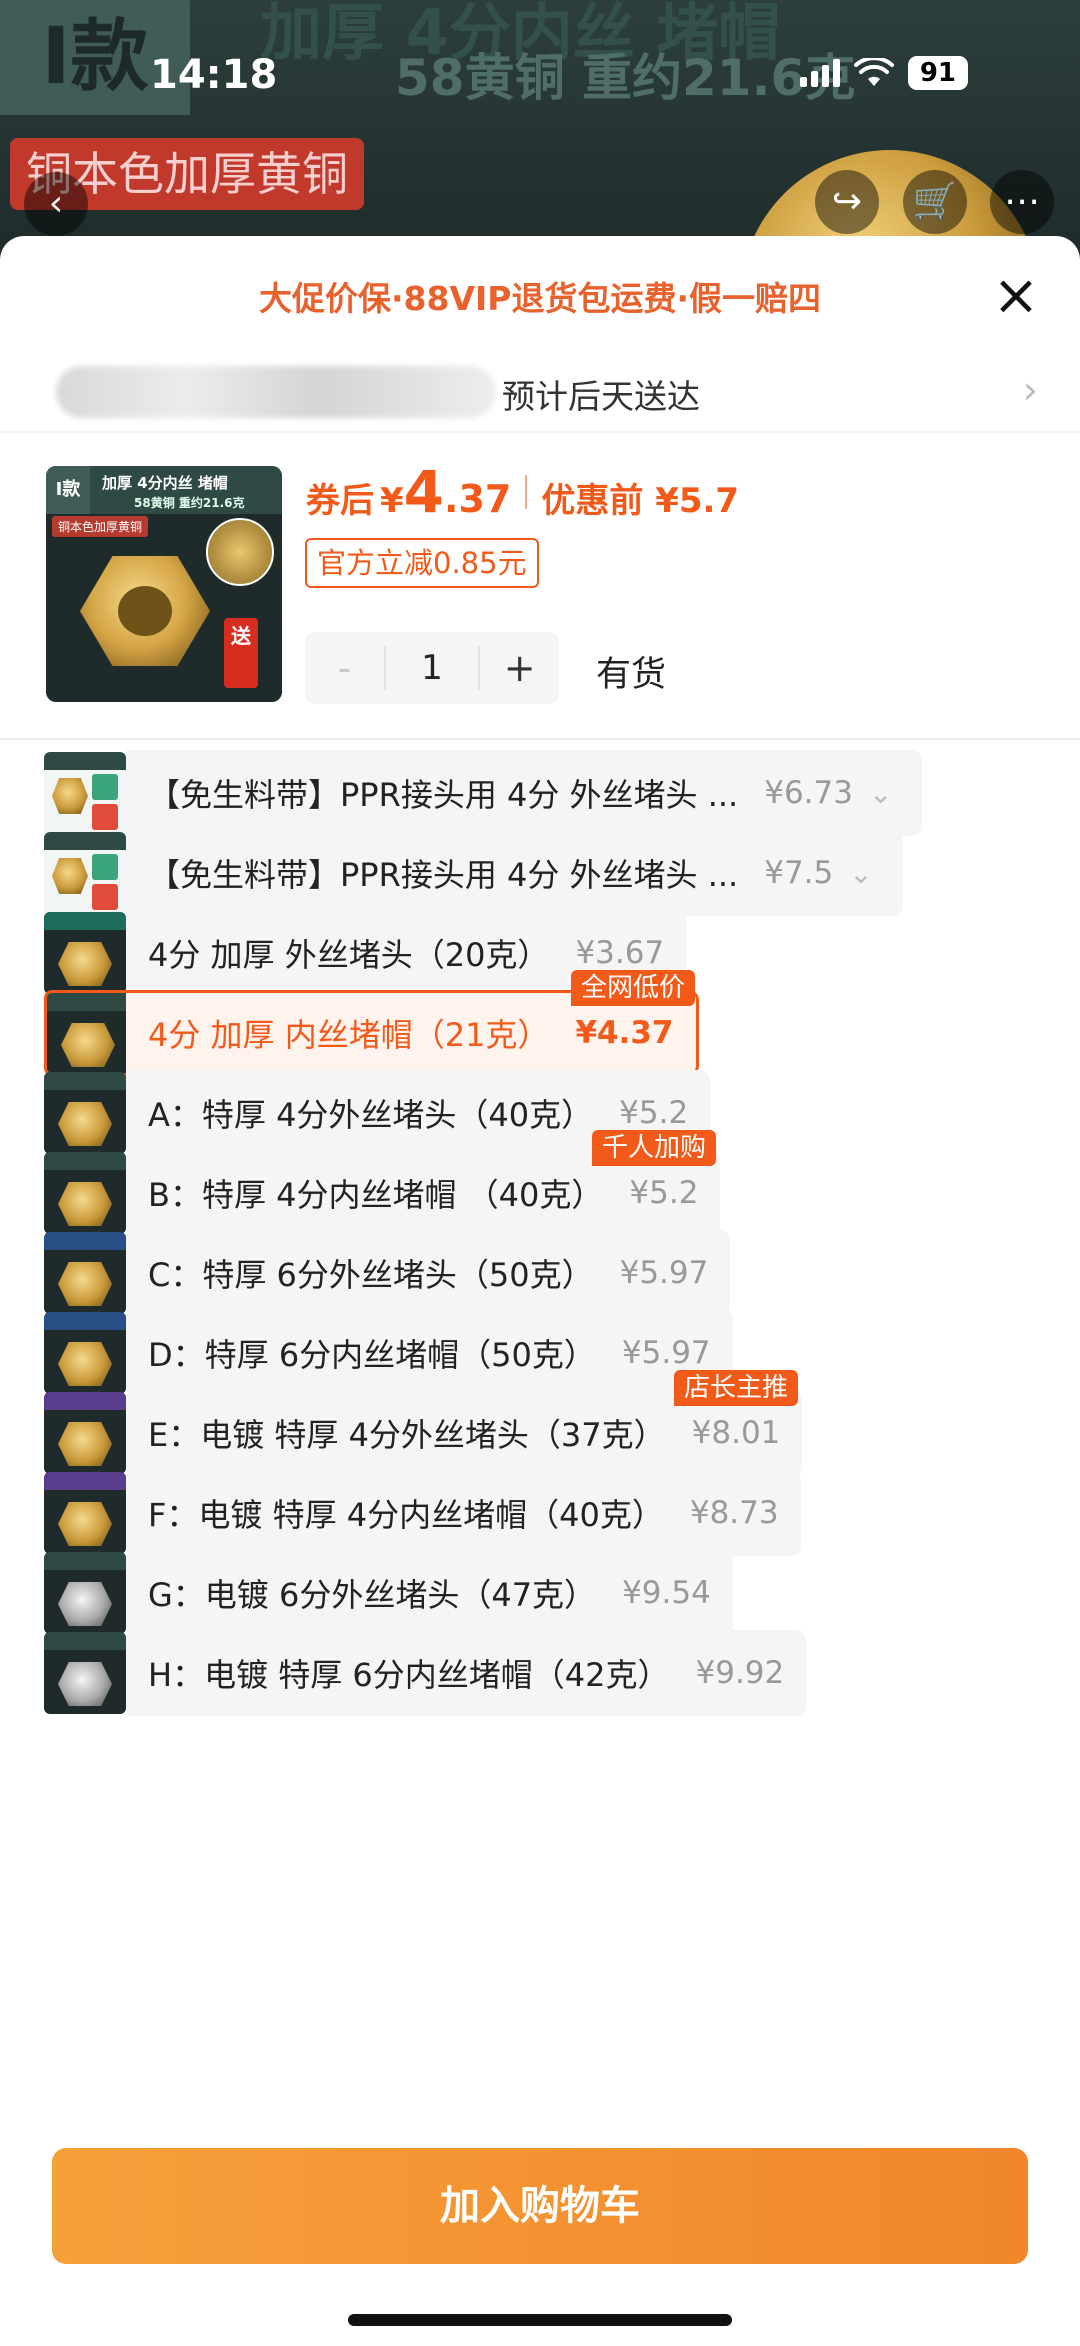 The image size is (1080, 2346). I want to click on price-before-discount: 优惠前 ¥5.7, so click(640, 501).